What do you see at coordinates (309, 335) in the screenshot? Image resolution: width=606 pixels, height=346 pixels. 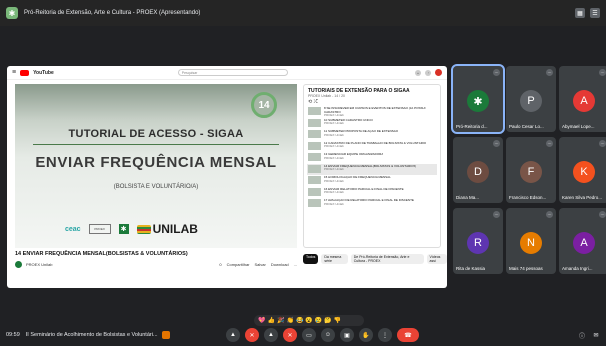 I see `cc-icon: ▭` at bounding box center [309, 335].